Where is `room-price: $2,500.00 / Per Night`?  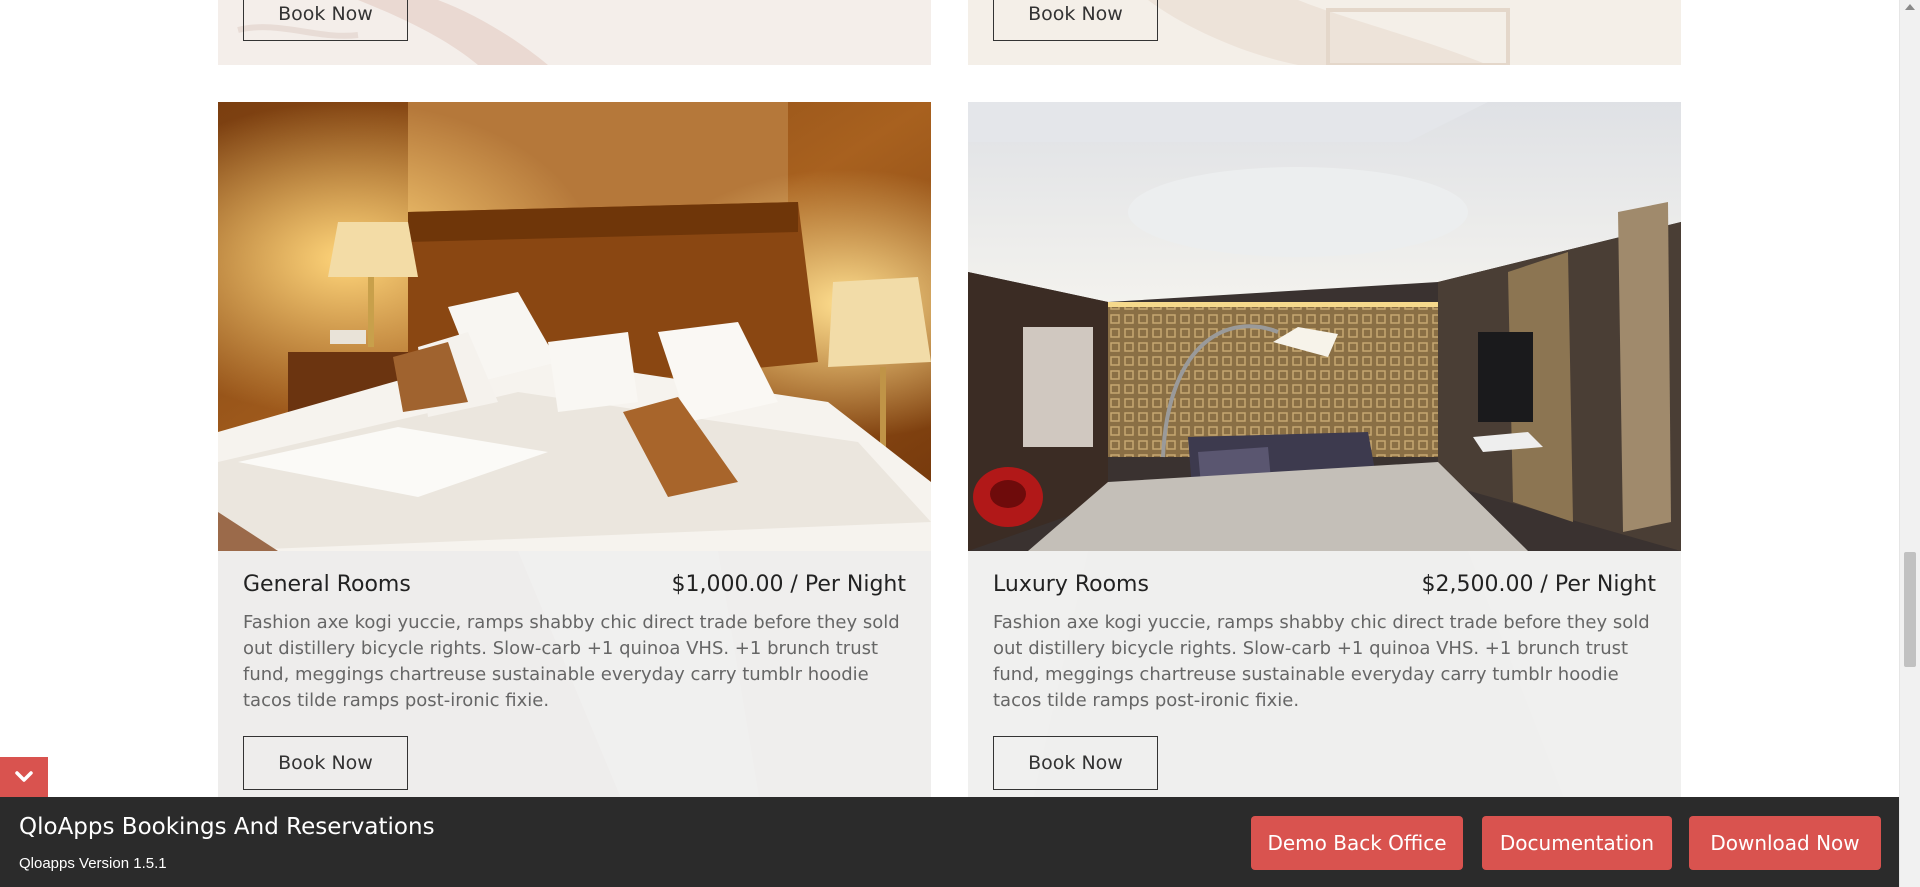
room-price: $2,500.00 / Per Night is located at coordinates (1538, 584).